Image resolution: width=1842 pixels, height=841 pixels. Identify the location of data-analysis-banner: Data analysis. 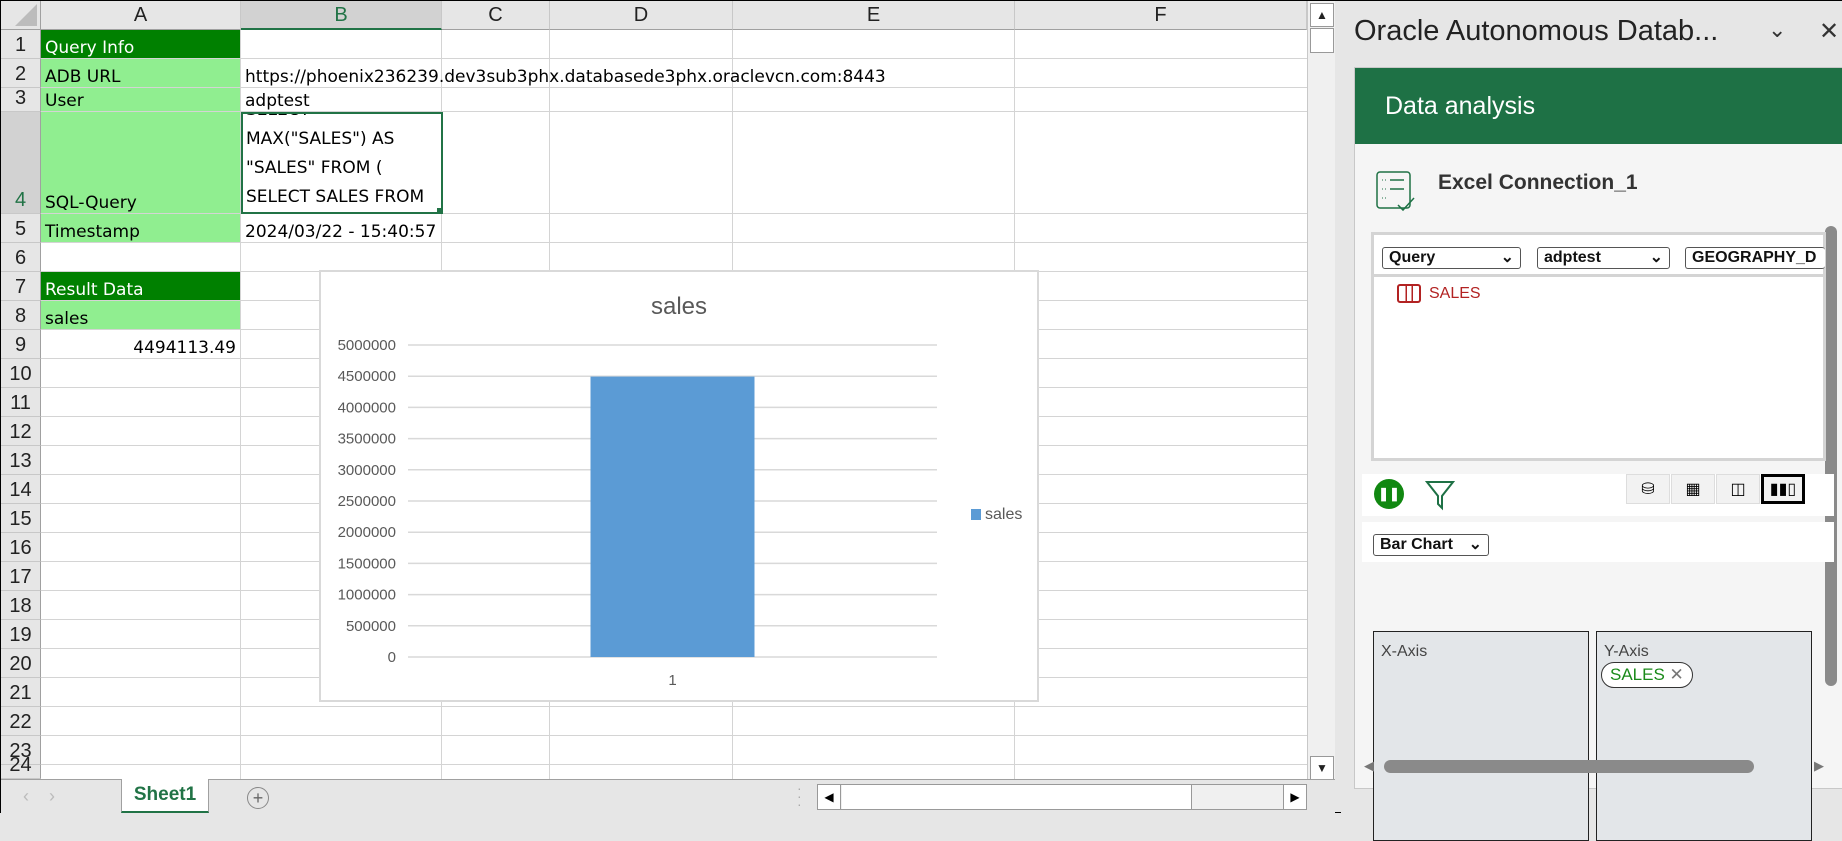
(1598, 106).